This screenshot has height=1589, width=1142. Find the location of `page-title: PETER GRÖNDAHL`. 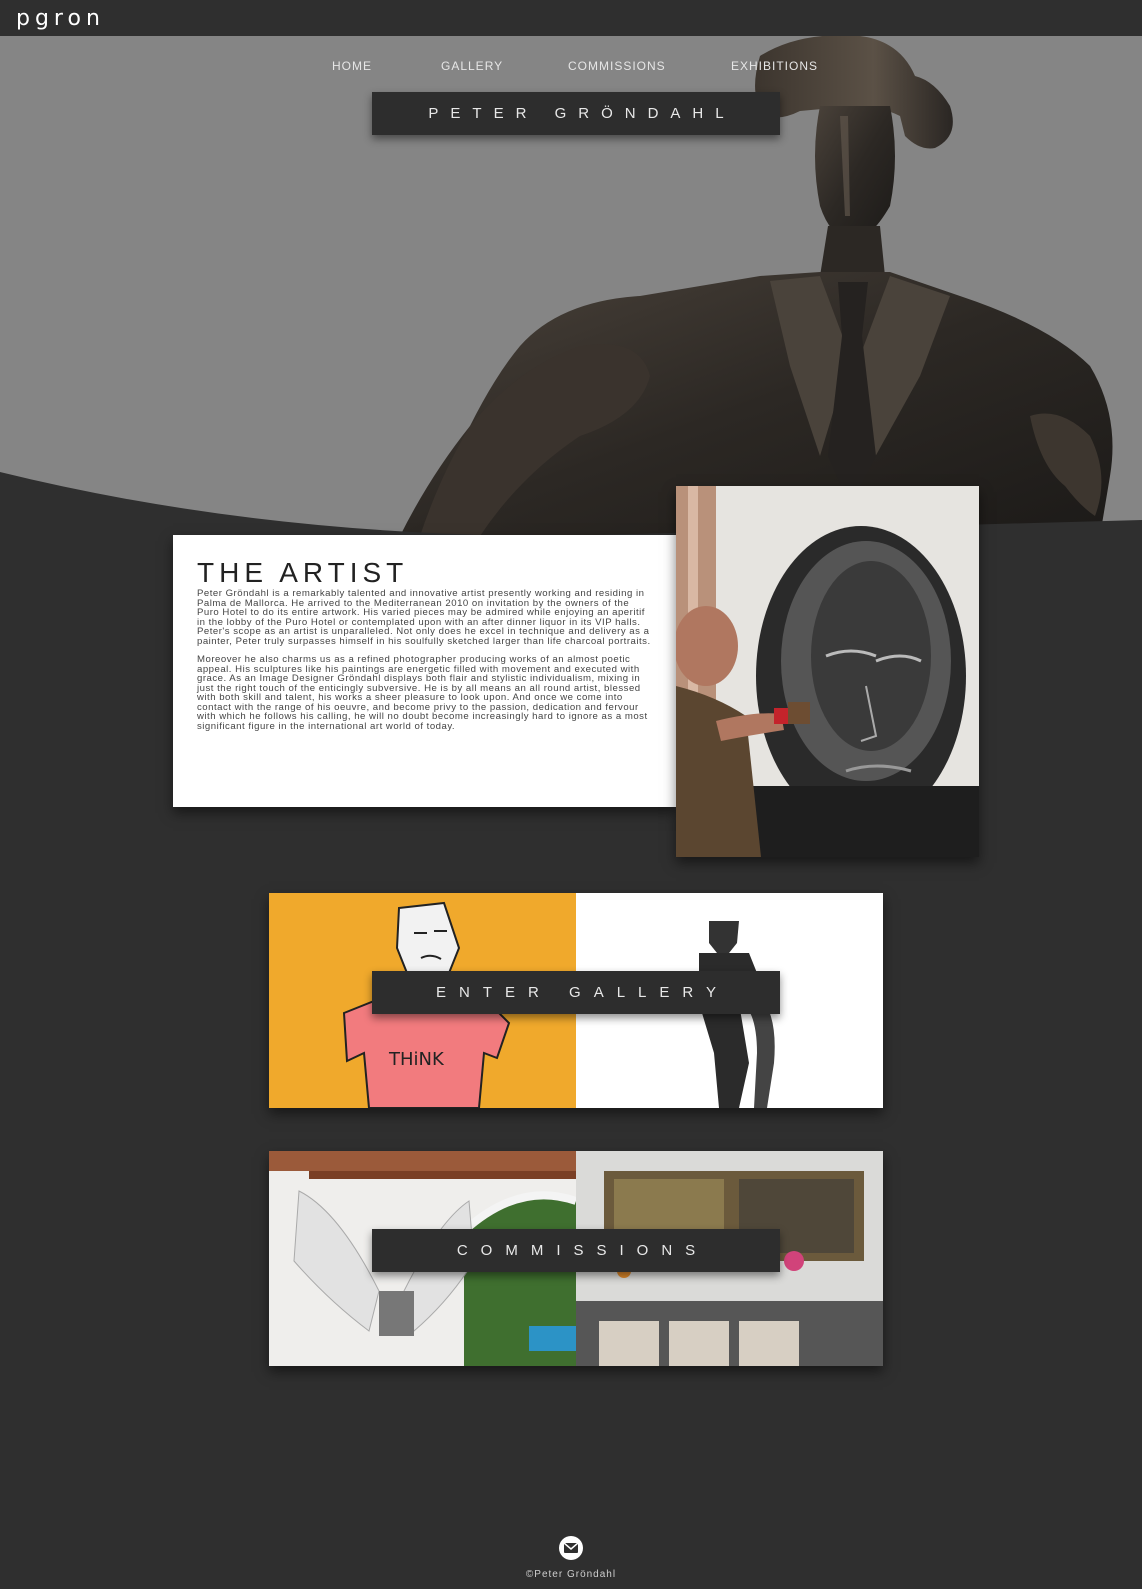

page-title: PETER GRÖNDAHL is located at coordinates (582, 113).